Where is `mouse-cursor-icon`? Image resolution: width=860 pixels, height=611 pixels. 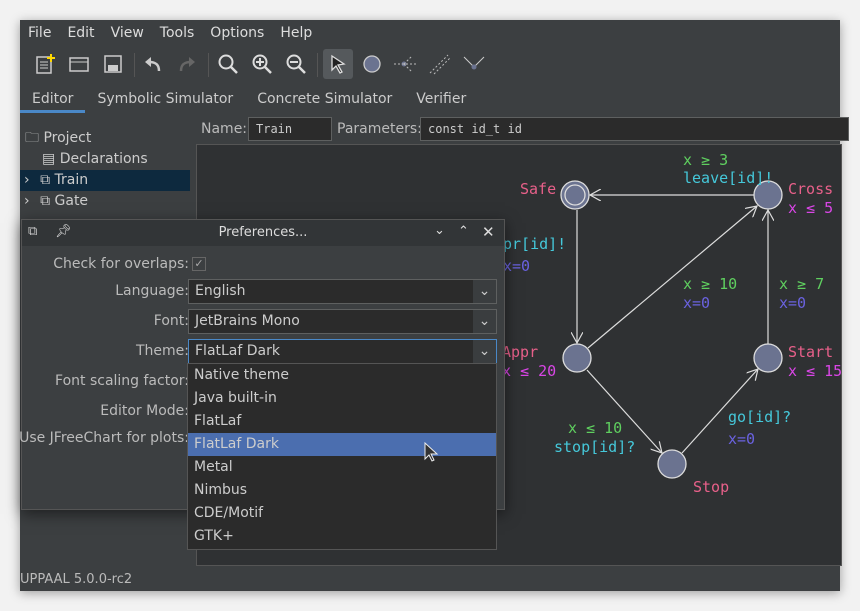
mouse-cursor-icon is located at coordinates (431, 452).